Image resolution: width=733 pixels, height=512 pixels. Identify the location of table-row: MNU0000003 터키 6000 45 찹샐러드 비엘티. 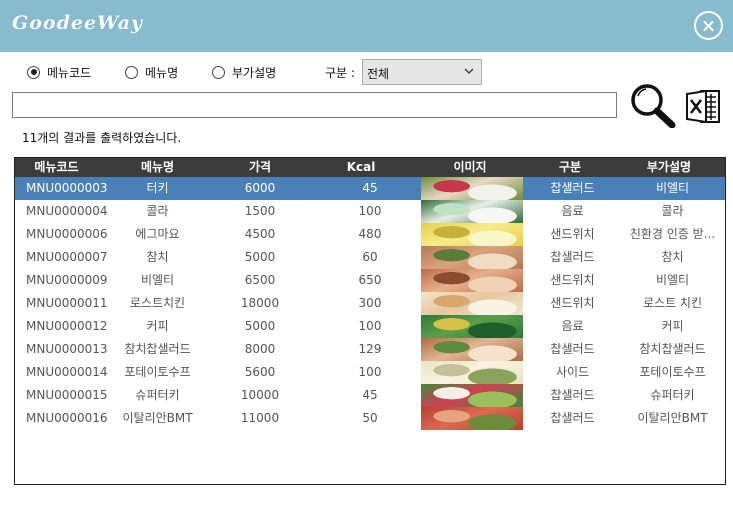
(370, 188).